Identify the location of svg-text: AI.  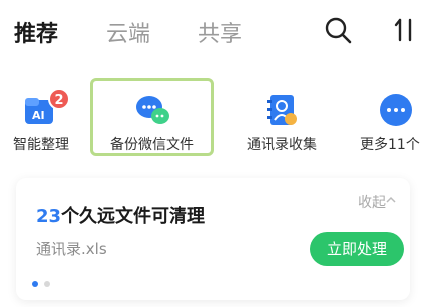
(38, 115).